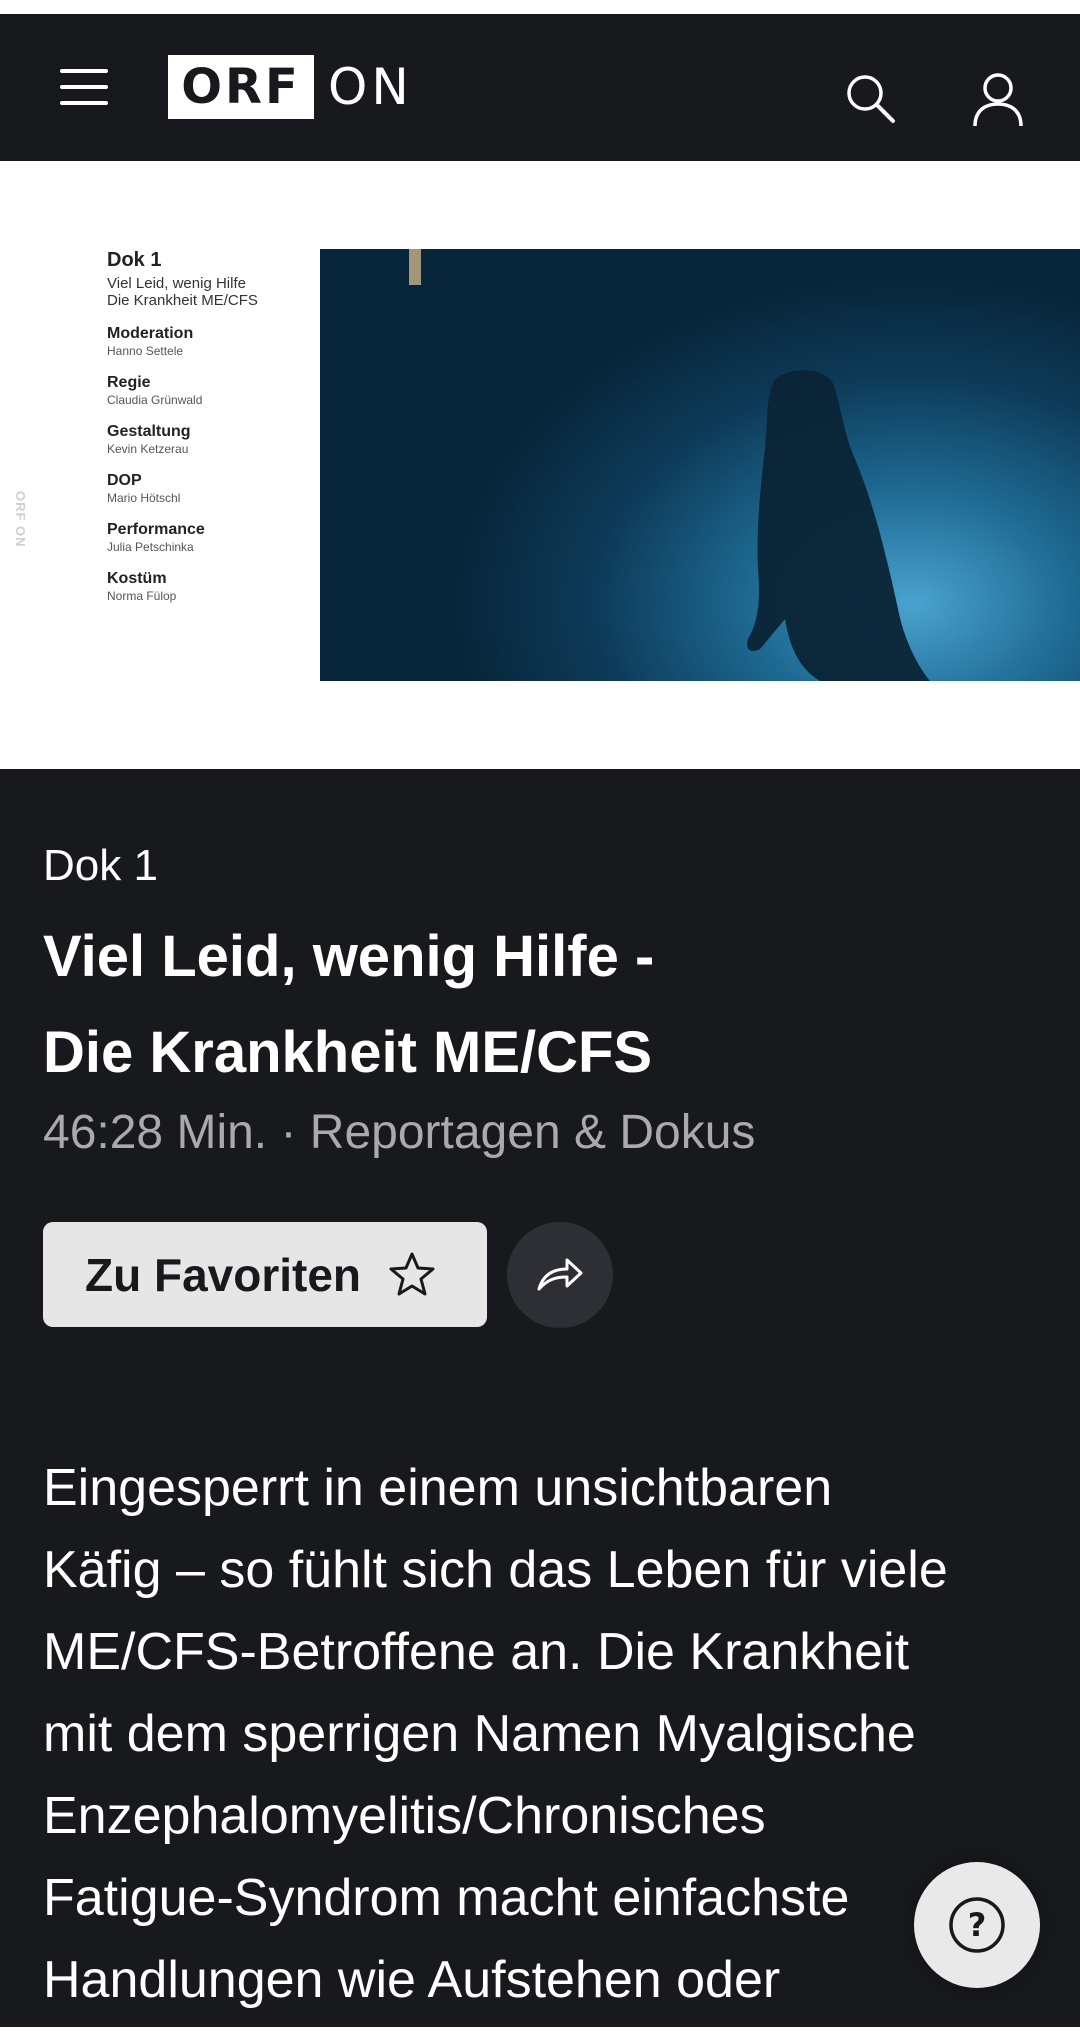  Describe the element at coordinates (149, 431) in the screenshot. I see `credit-role: Gestaltung` at that location.